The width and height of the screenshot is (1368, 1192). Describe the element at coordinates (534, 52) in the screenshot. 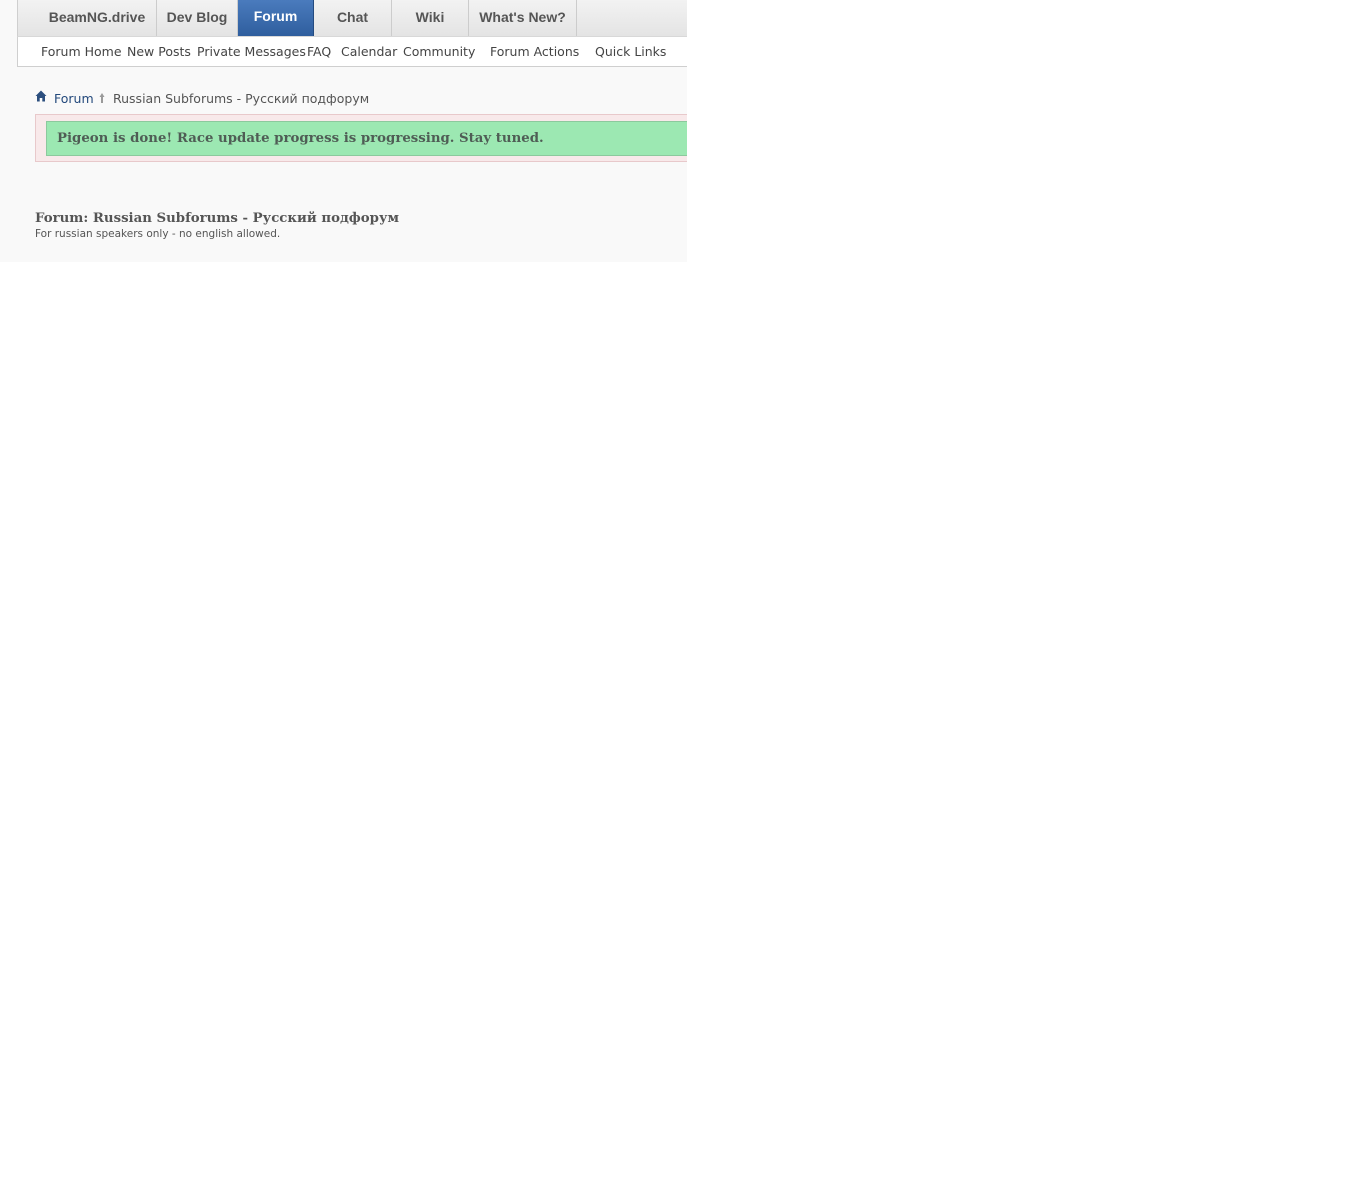

I see `subnav-forum-actions: Forum Actions` at that location.